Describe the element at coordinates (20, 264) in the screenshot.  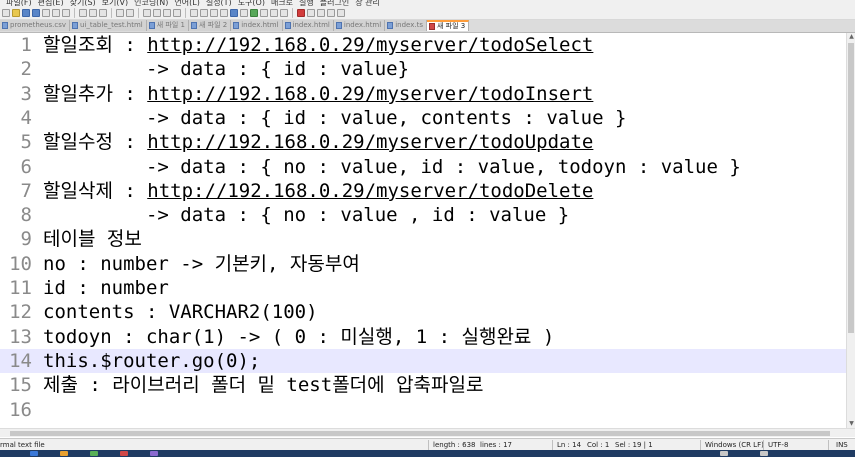
I see `line-number: 10` at that location.